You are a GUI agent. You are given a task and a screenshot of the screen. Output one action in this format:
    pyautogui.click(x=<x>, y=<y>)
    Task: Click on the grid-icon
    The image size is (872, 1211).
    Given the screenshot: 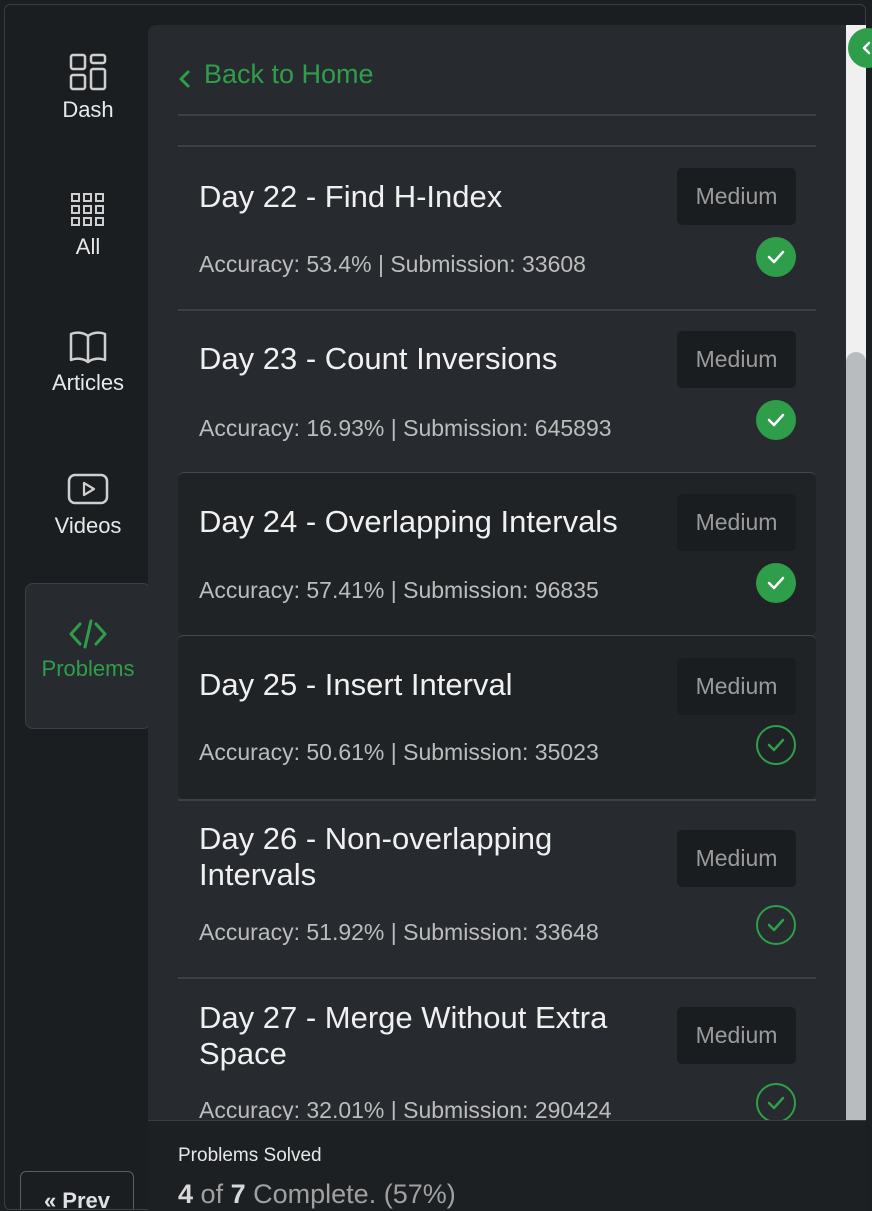 What is the action you would take?
    pyautogui.click(x=87, y=209)
    